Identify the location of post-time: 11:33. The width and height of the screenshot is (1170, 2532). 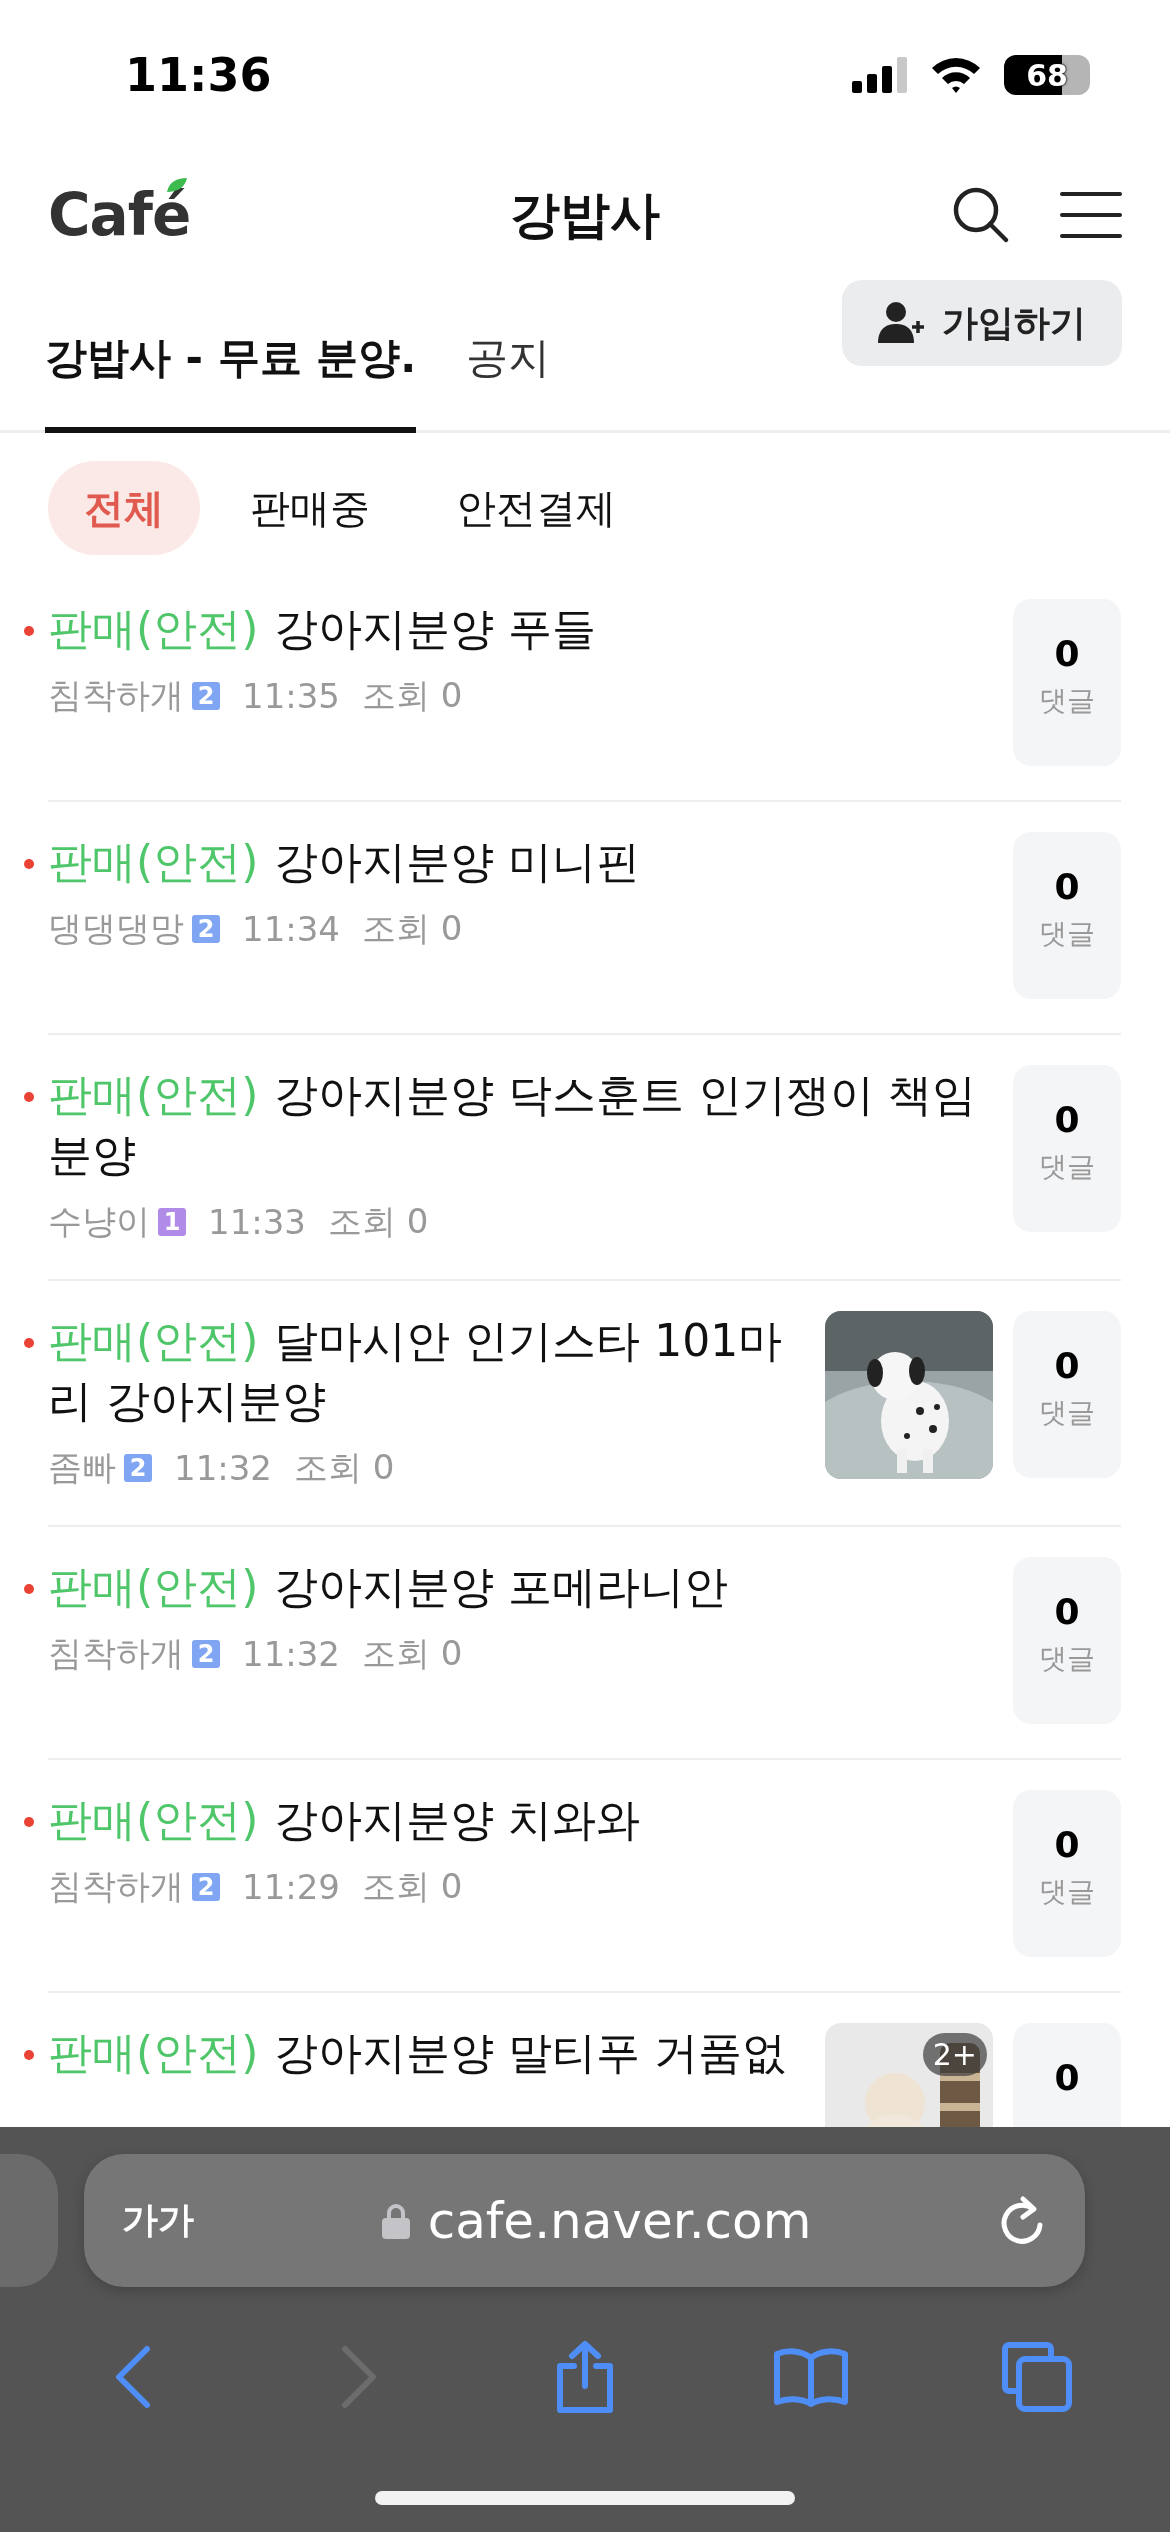
(257, 1222).